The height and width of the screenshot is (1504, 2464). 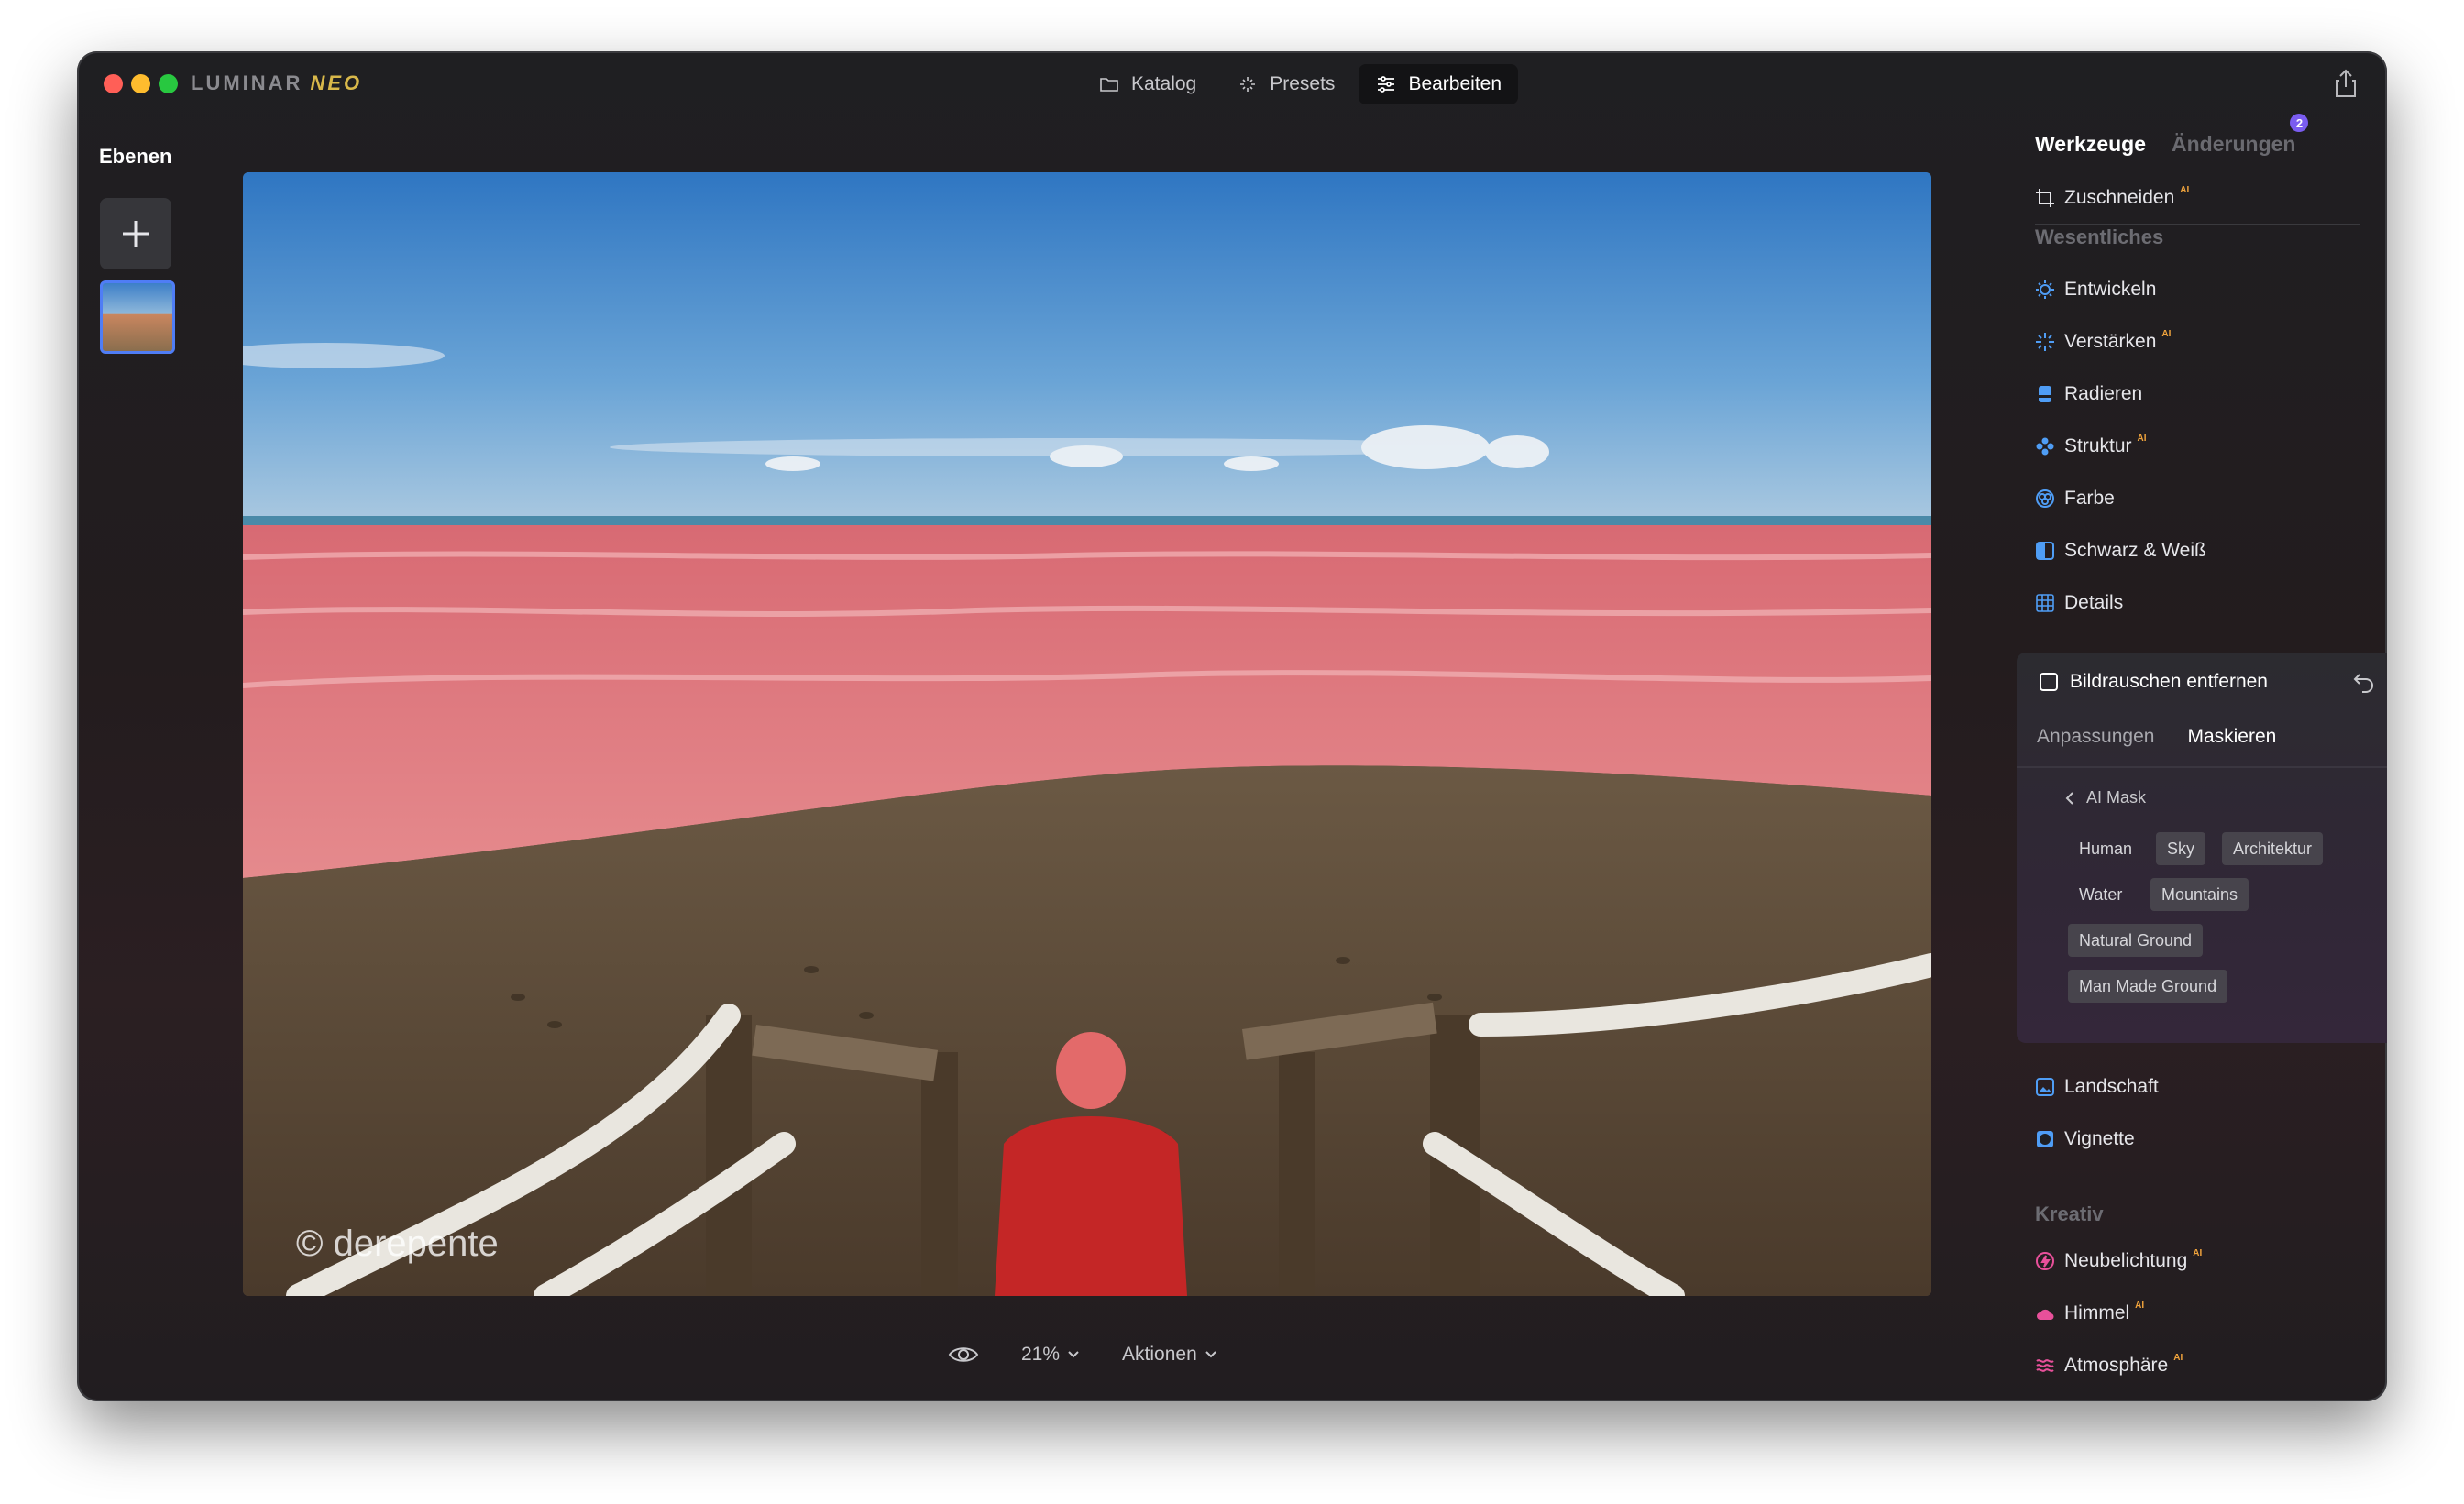 I want to click on folder-icon, so click(x=1109, y=85).